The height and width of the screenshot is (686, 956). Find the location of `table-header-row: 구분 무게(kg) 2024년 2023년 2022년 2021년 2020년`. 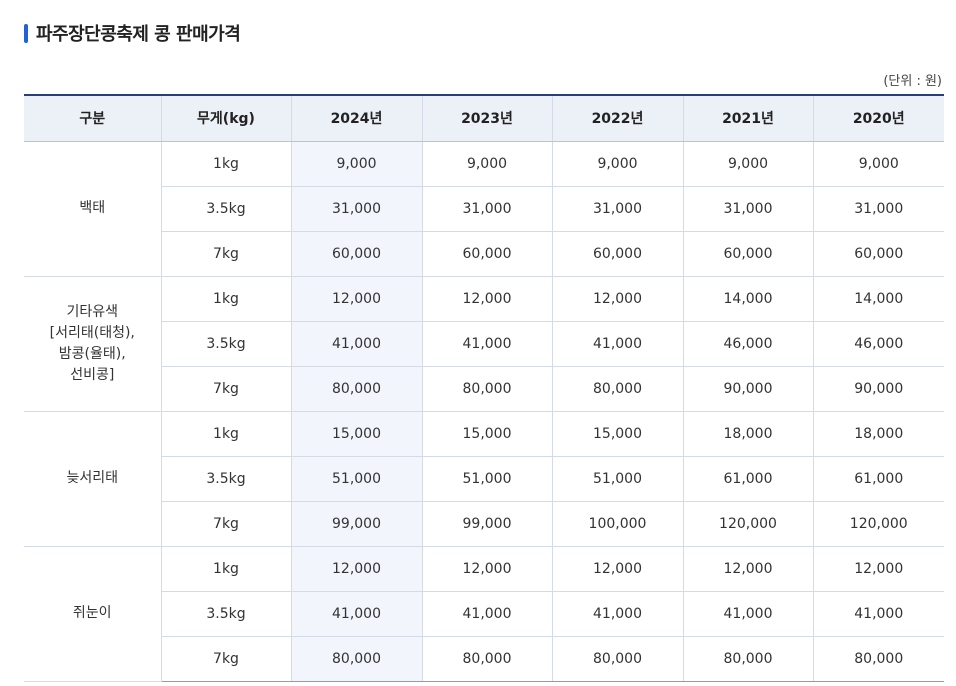

table-header-row: 구분 무게(kg) 2024년 2023년 2022년 2021년 2020년 is located at coordinates (484, 118).